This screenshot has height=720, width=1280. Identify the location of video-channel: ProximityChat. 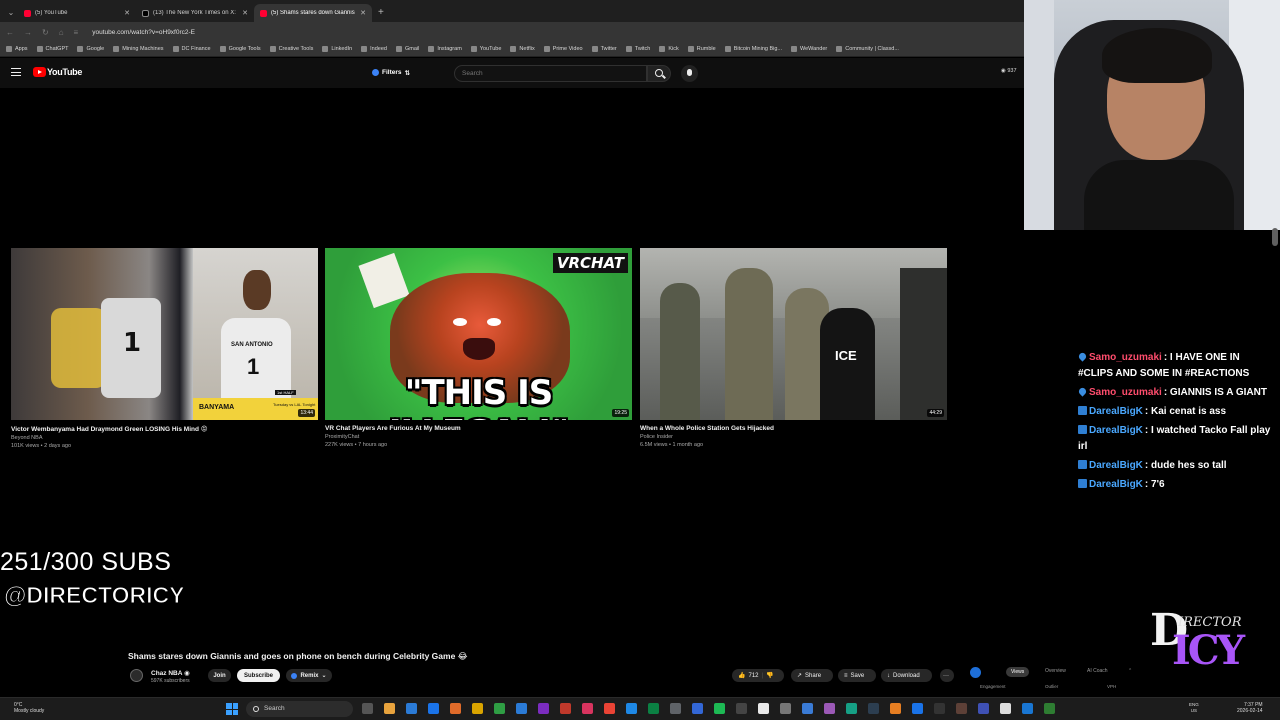
(478, 437).